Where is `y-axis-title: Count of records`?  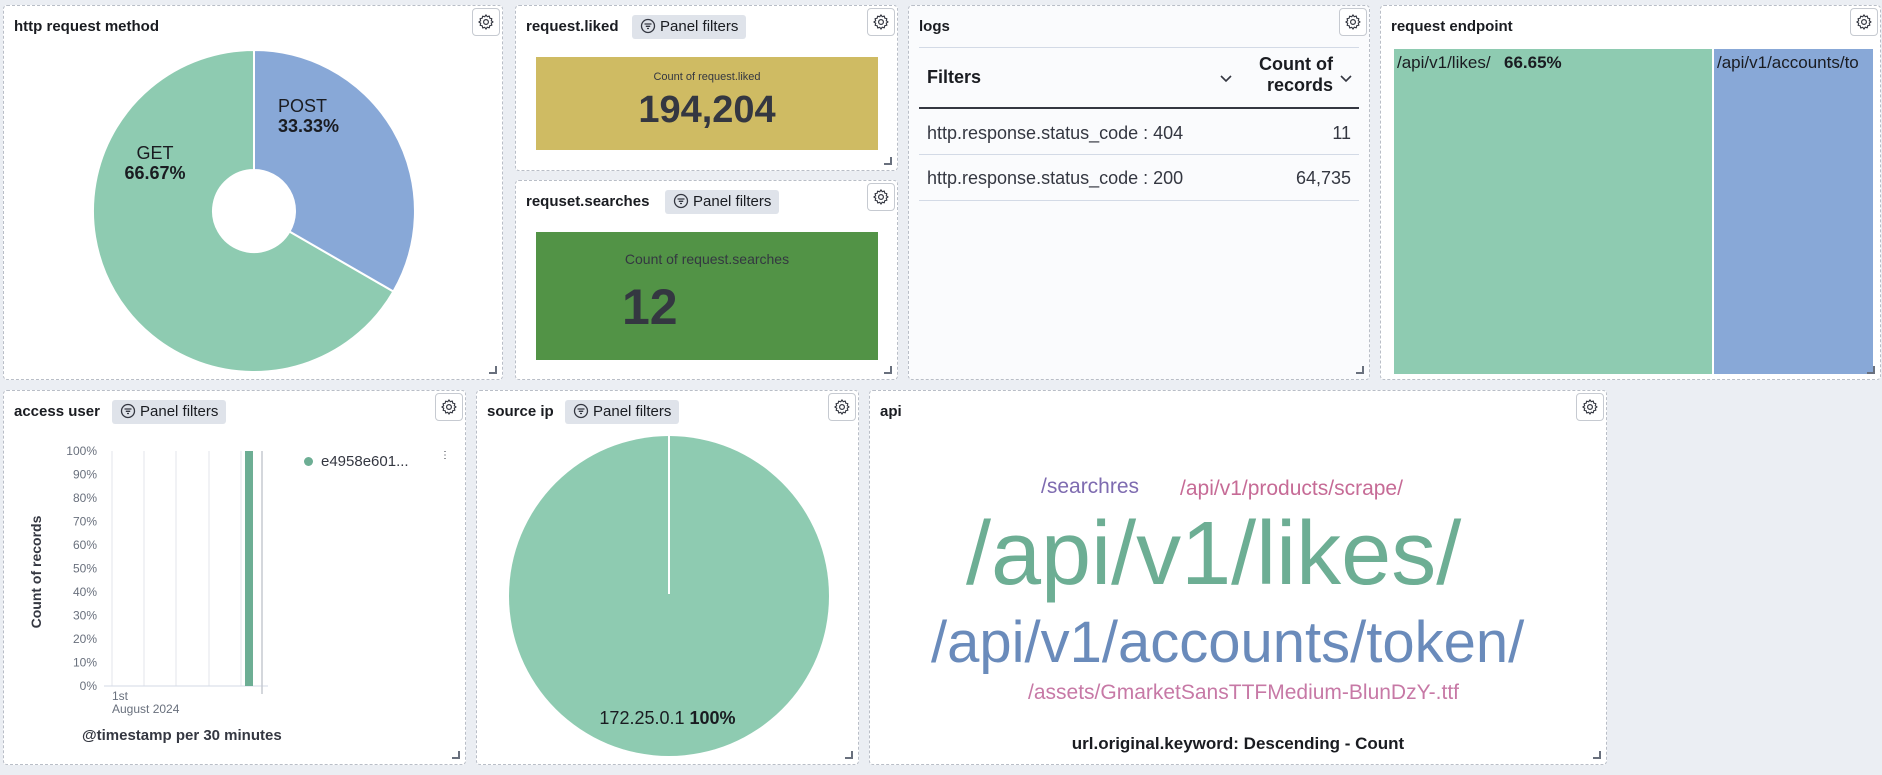
y-axis-title: Count of records is located at coordinates (36, 572).